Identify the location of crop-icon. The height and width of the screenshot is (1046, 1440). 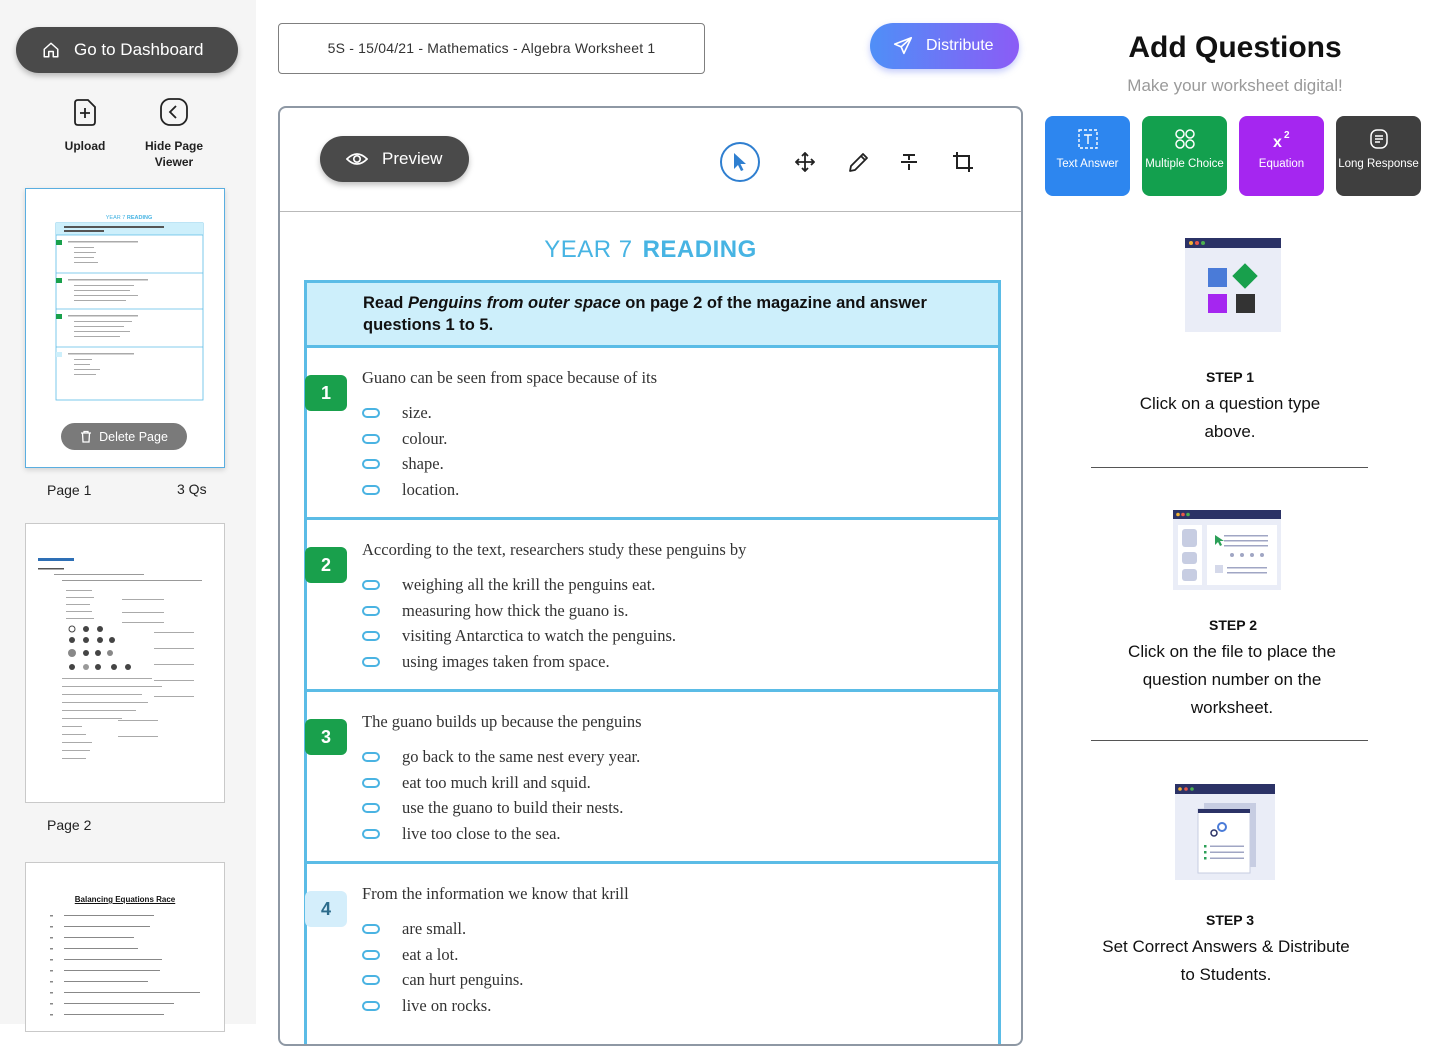
(963, 162).